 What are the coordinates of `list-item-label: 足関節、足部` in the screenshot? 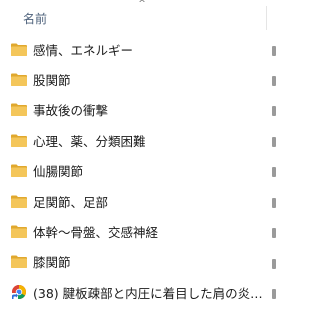 It's located at (71, 202).